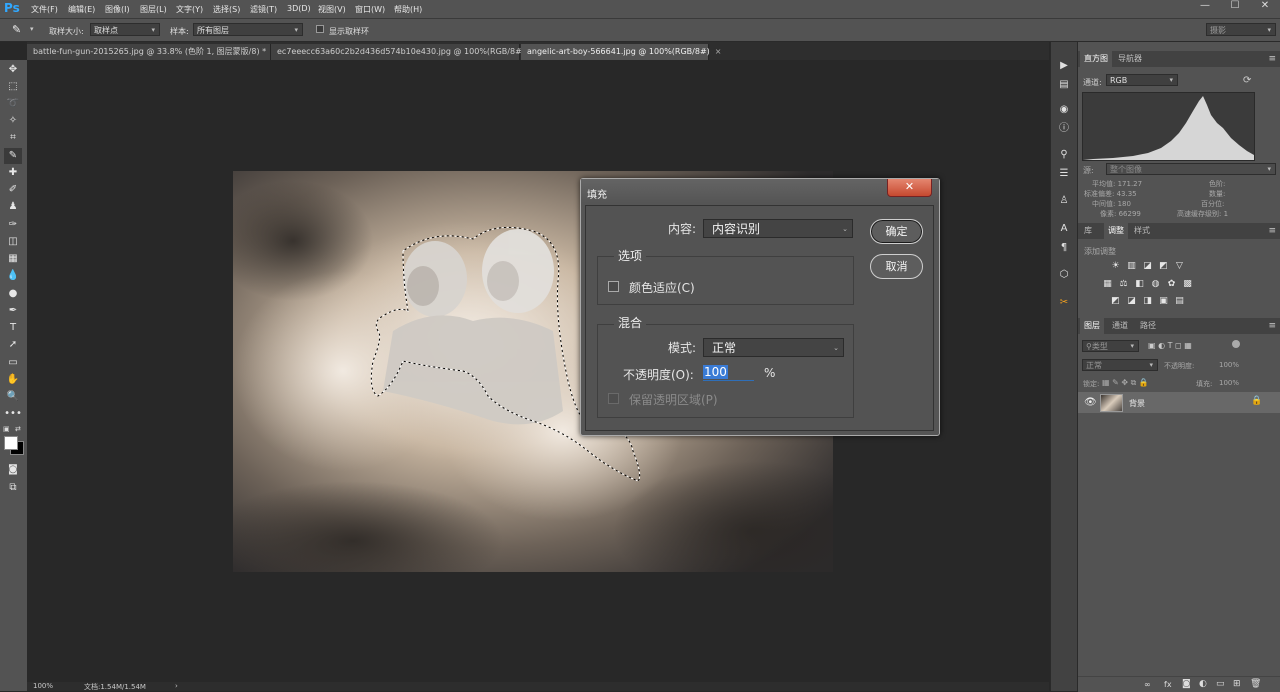 The height and width of the screenshot is (692, 1280). What do you see at coordinates (1096, 59) in the screenshot?
I see `tab-histogram: 直方图` at bounding box center [1096, 59].